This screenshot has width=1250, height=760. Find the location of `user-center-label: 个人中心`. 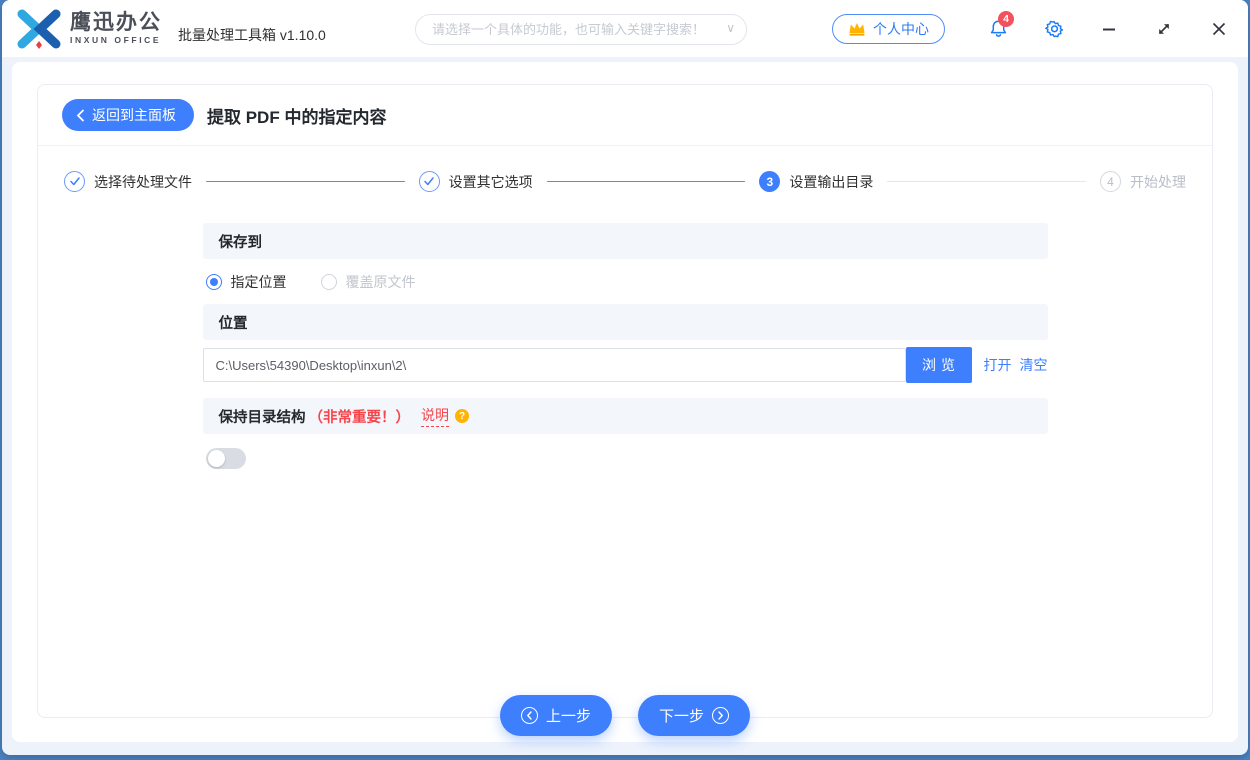

user-center-label: 个人中心 is located at coordinates (901, 28).